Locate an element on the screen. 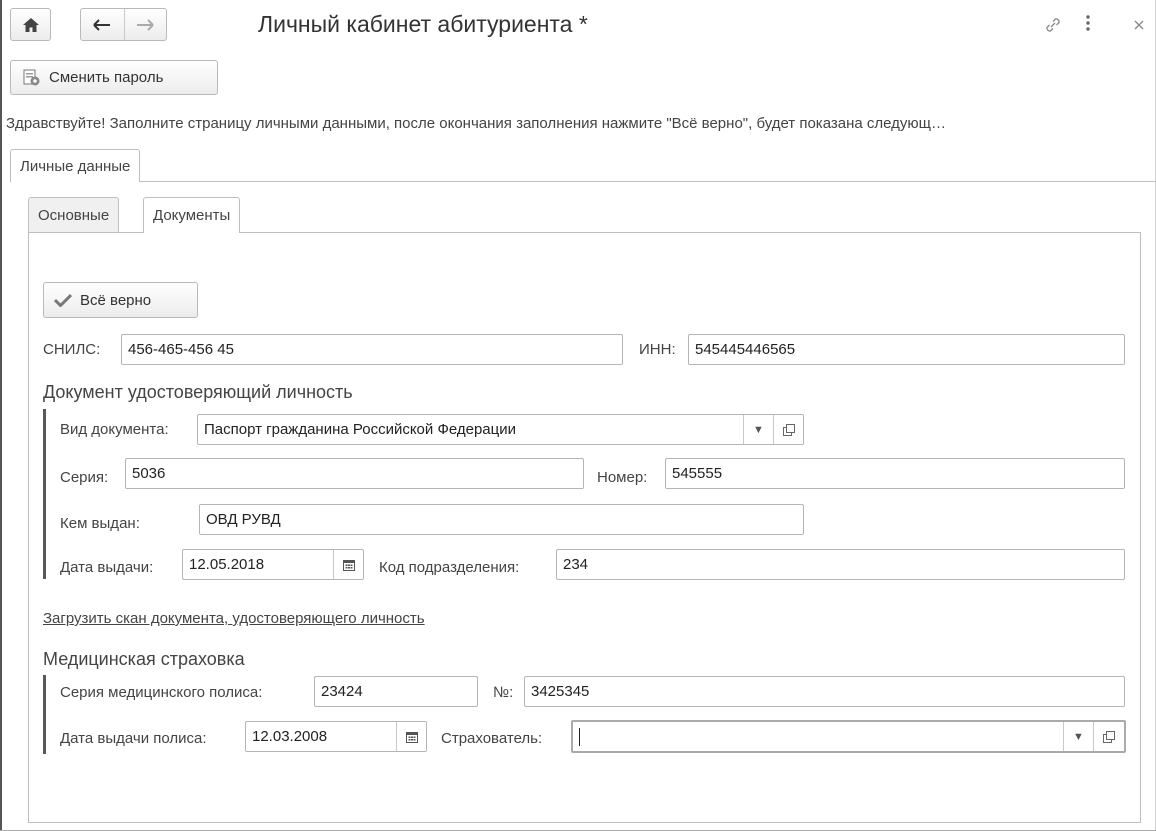  window-border-left is located at coordinates (1, 415).